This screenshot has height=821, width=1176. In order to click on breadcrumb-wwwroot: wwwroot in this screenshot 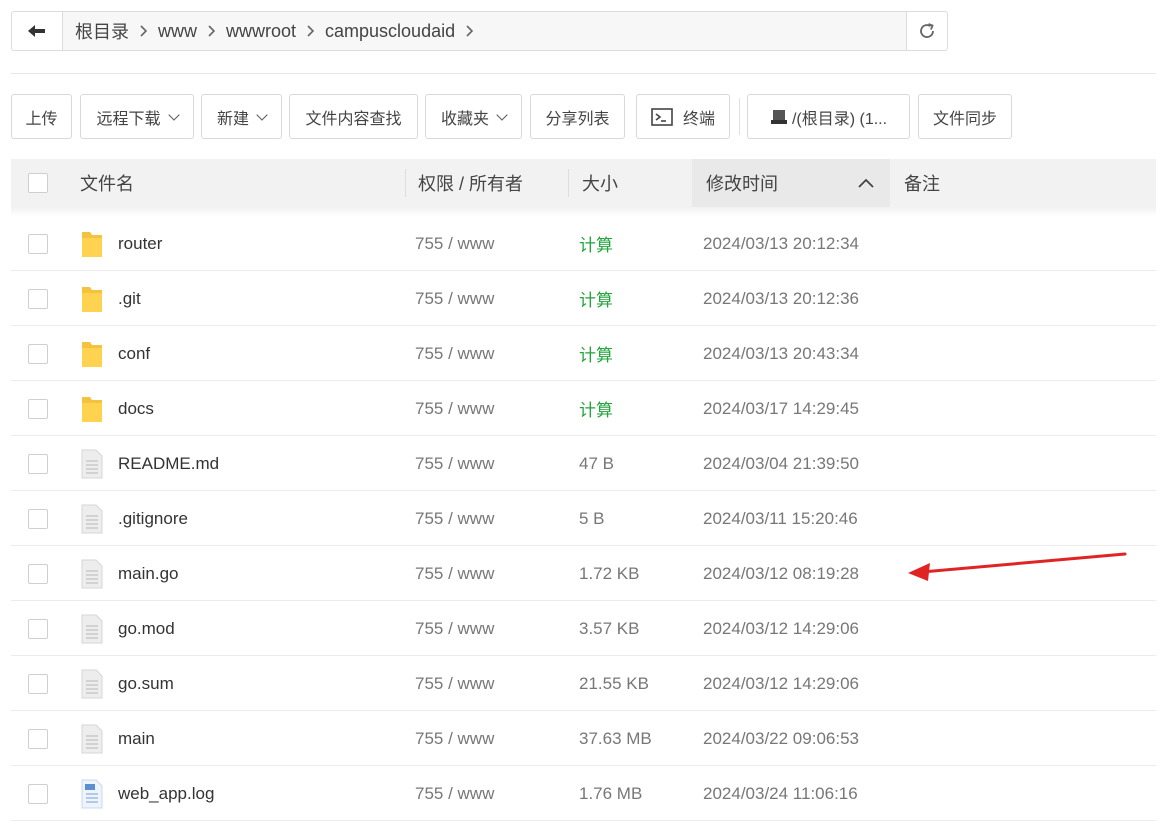, I will do `click(261, 31)`.